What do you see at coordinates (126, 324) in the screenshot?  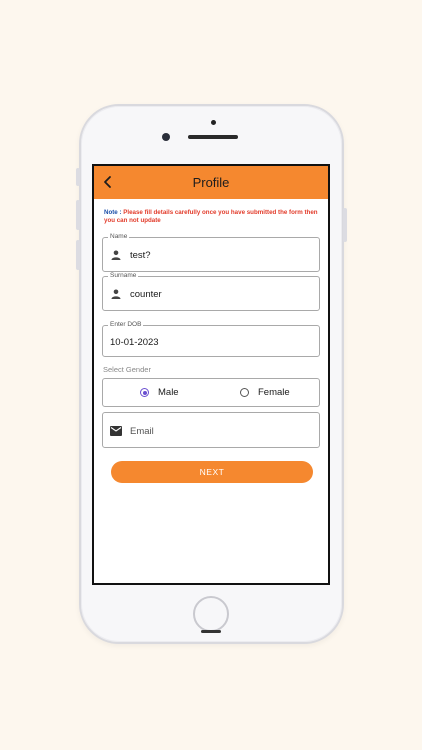 I see `dob-label: Enter DOB` at bounding box center [126, 324].